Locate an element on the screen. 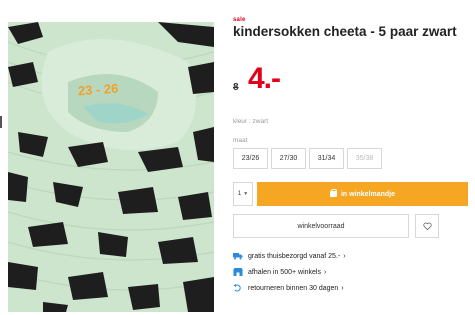 The width and height of the screenshot is (475, 315). size-option-27-30: 27/30 is located at coordinates (288, 158).